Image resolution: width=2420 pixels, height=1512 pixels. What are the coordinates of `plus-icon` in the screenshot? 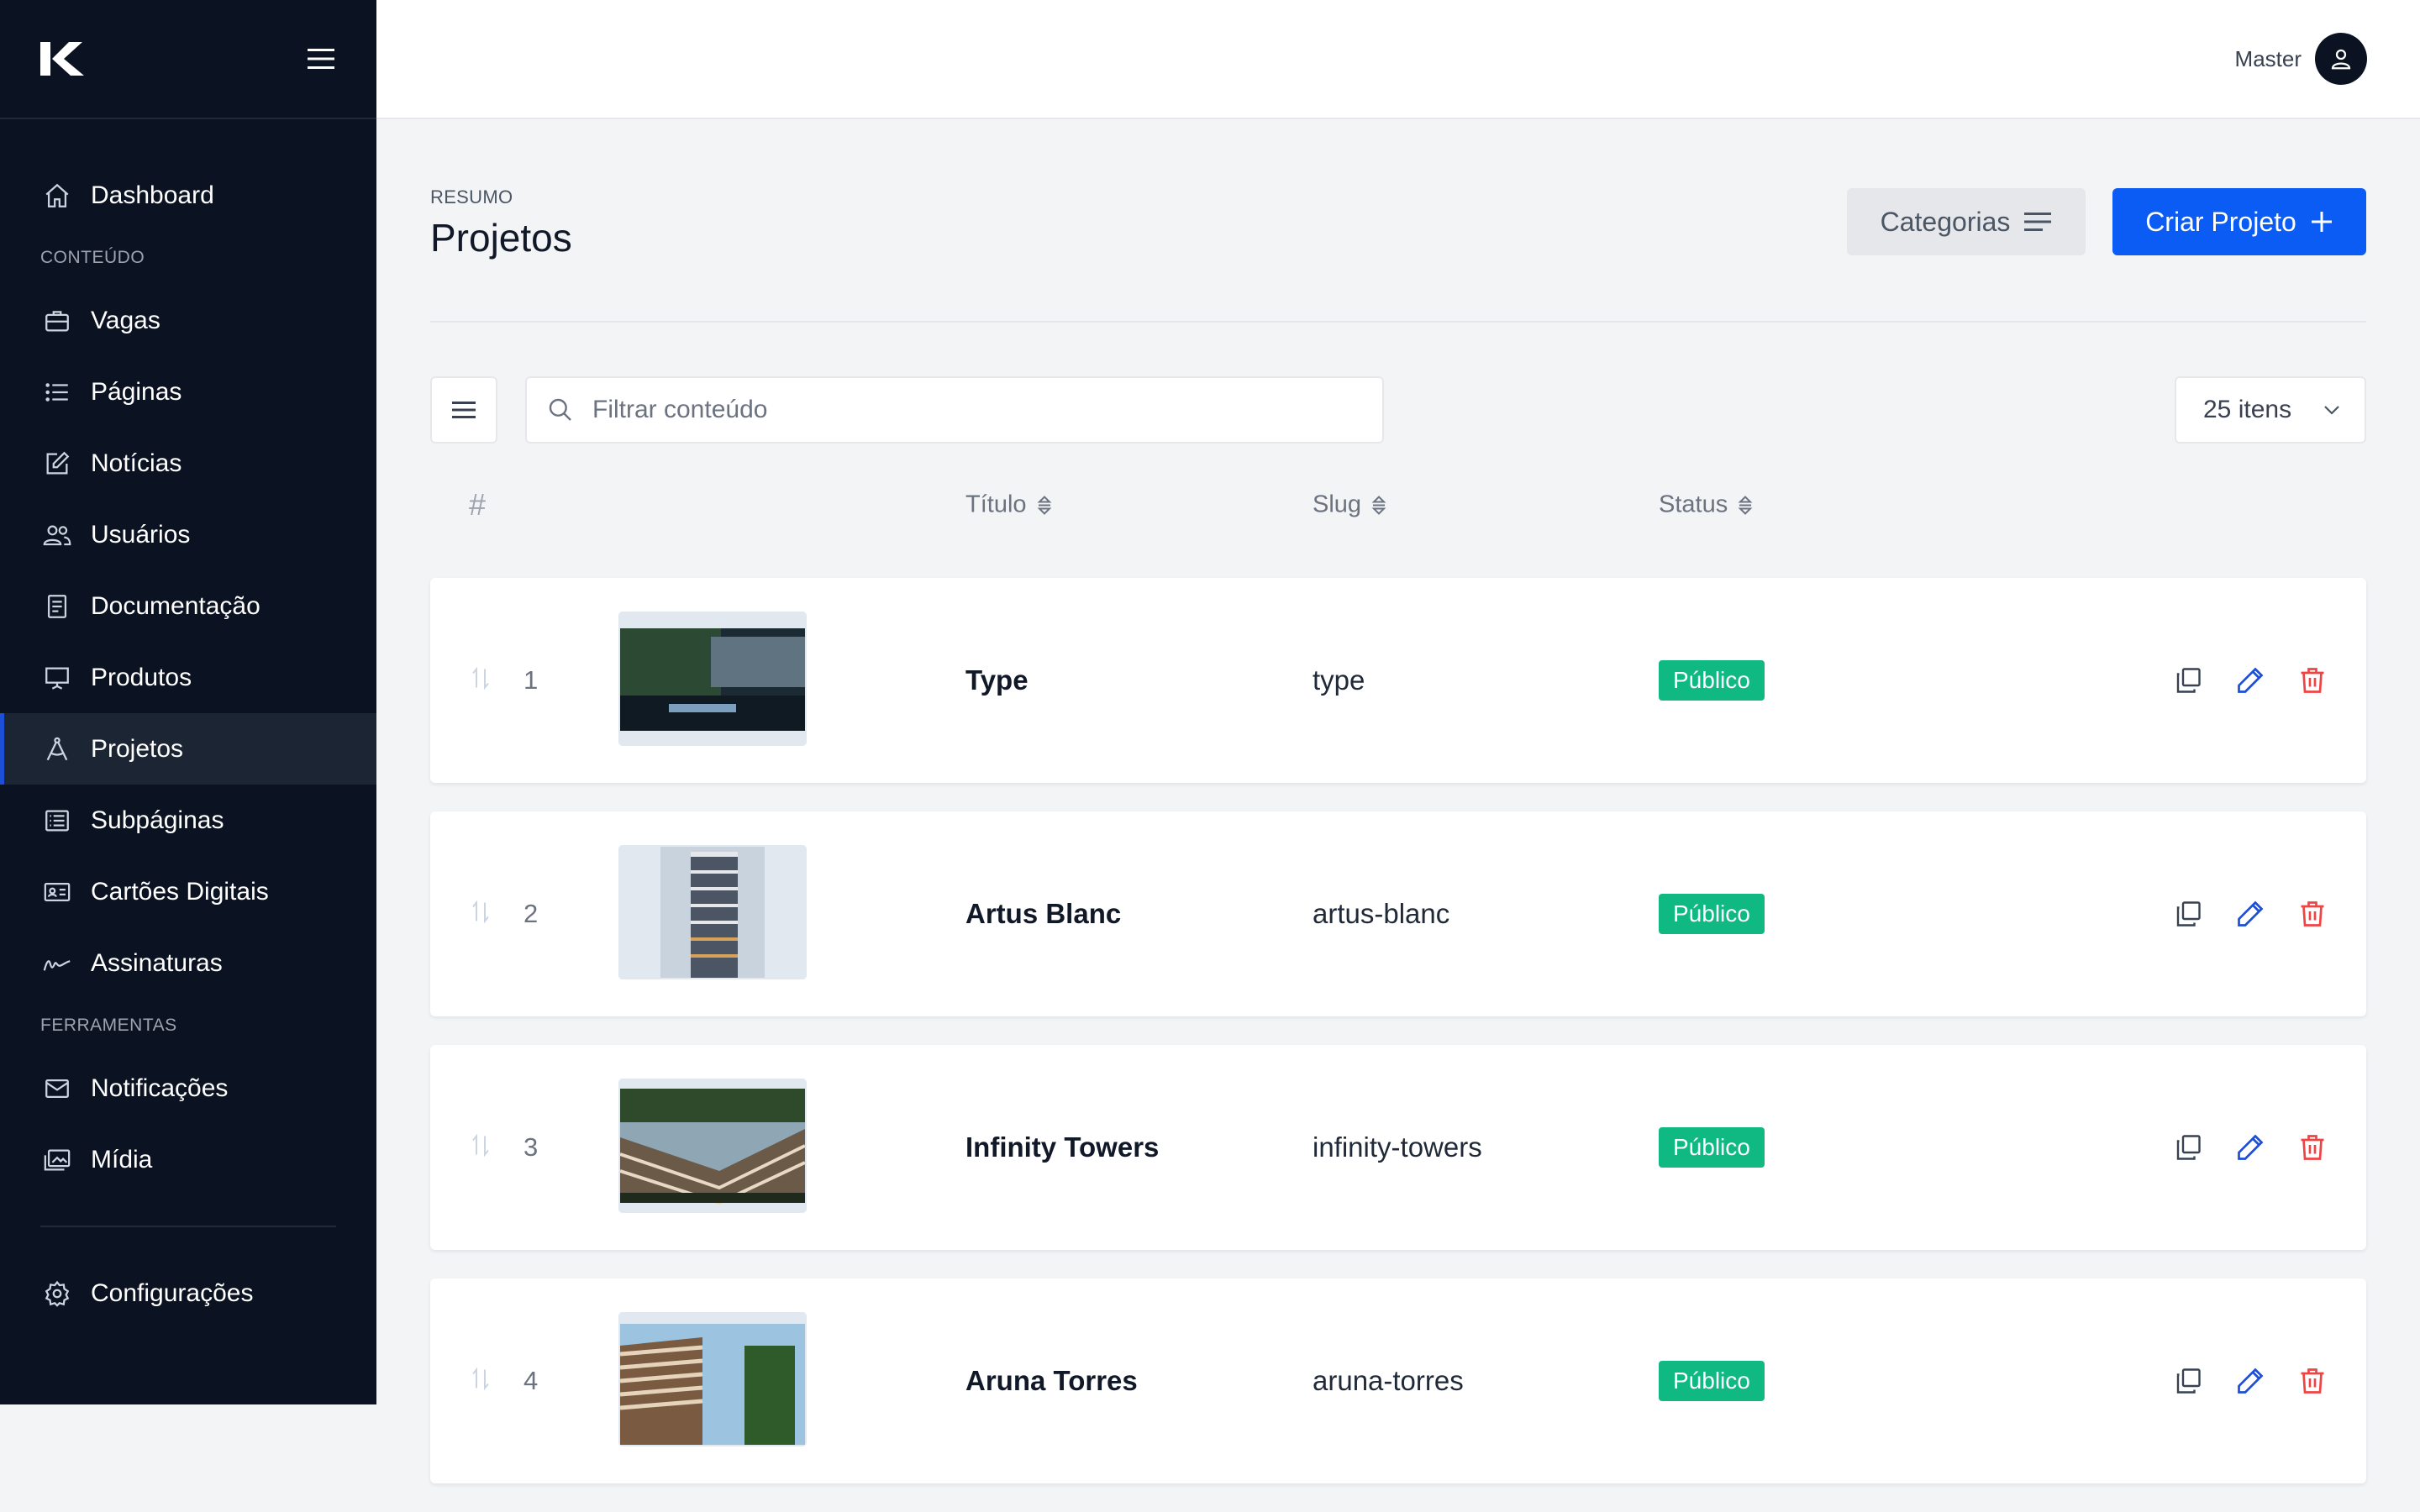 It's located at (2322, 222).